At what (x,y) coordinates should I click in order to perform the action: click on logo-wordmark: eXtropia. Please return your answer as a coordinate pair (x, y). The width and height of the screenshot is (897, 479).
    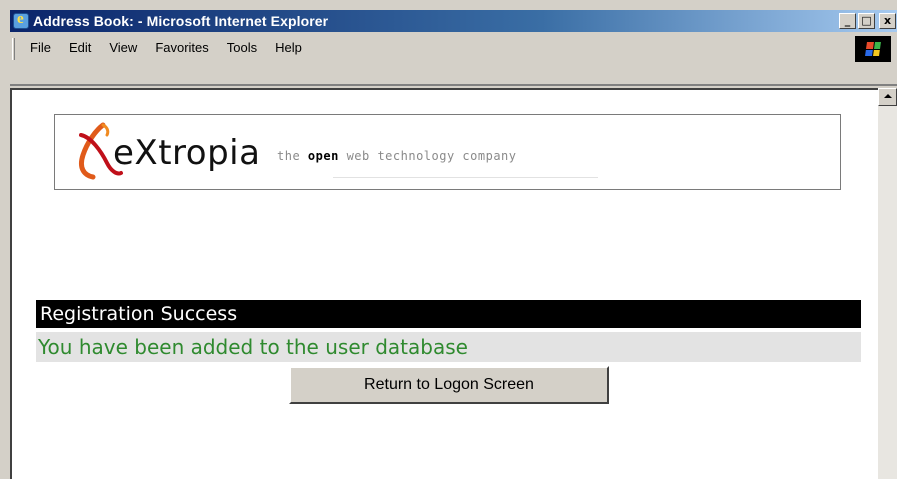
    Looking at the image, I should click on (187, 153).